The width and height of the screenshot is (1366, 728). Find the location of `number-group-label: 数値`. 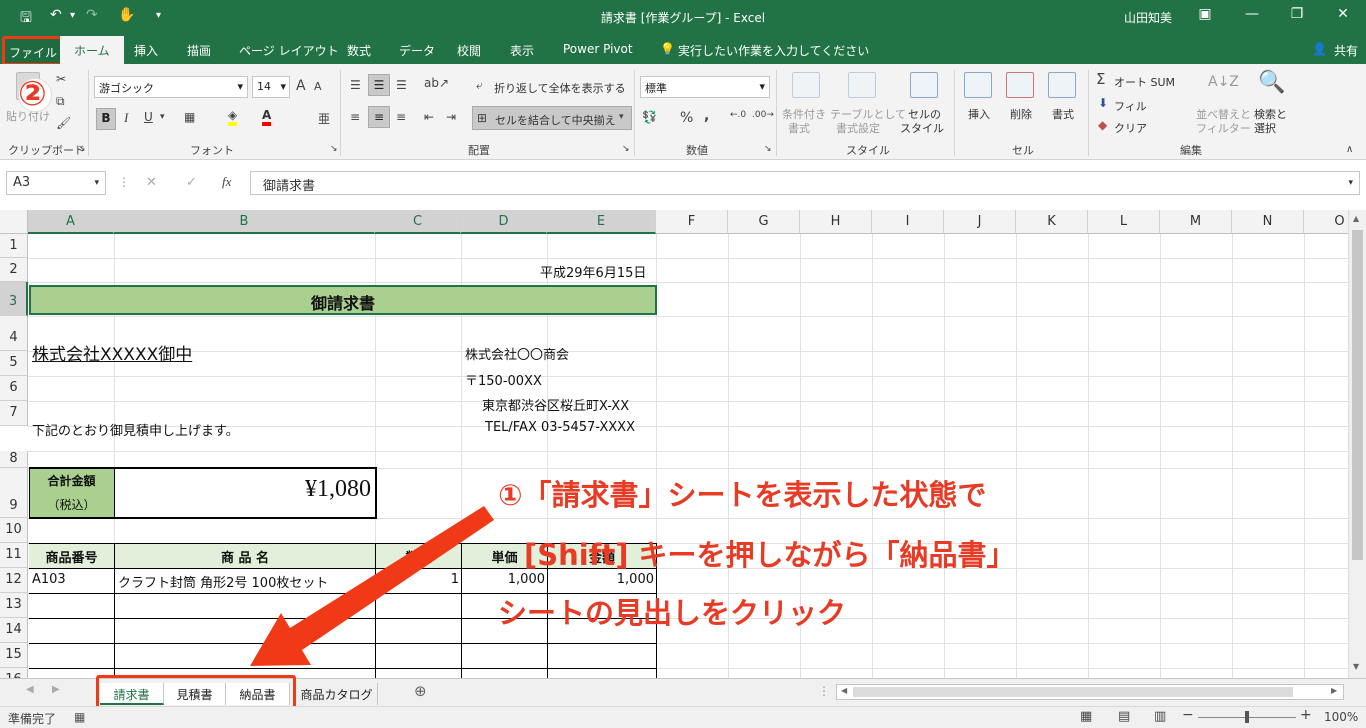

number-group-label: 数値 is located at coordinates (697, 150).